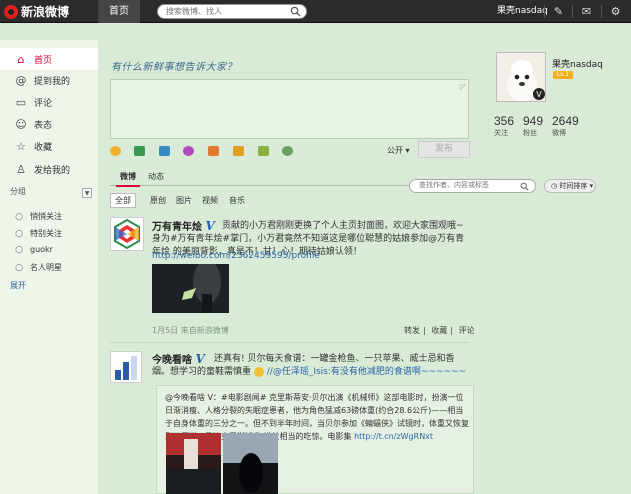 Image resolution: width=631 pixels, height=494 pixels. Describe the element at coordinates (395, 150) in the screenshot. I see `visibility-label: 公开` at that location.